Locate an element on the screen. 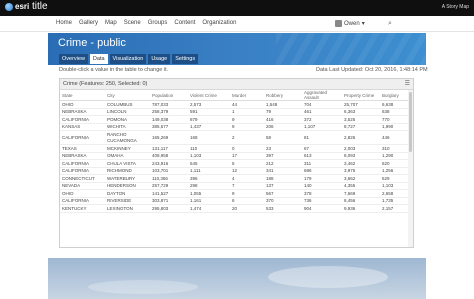  table-cell: 461 is located at coordinates (322, 112).